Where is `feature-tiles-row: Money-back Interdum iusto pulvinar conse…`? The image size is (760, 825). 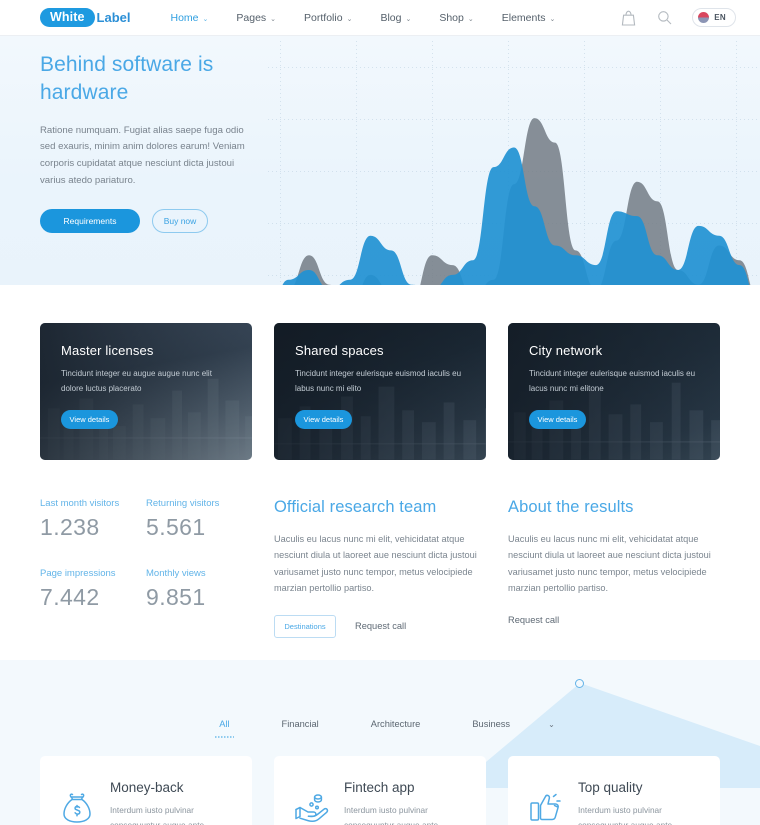
feature-tiles-row: Money-back Interdum iusto pulvinar conse… is located at coordinates (380, 781).